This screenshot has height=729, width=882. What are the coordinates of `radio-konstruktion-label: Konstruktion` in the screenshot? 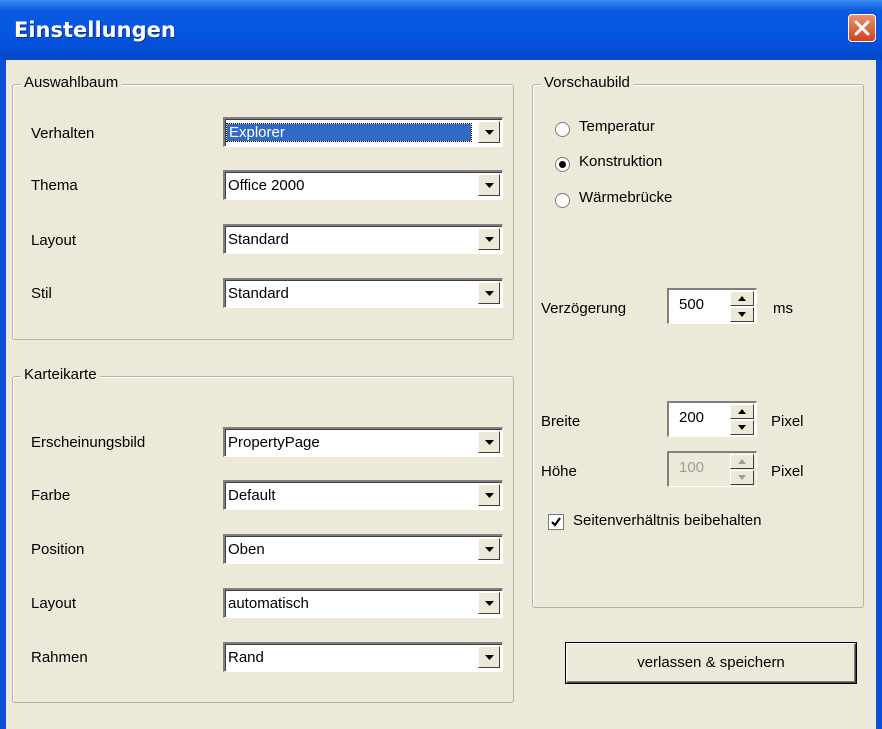 It's located at (620, 161).